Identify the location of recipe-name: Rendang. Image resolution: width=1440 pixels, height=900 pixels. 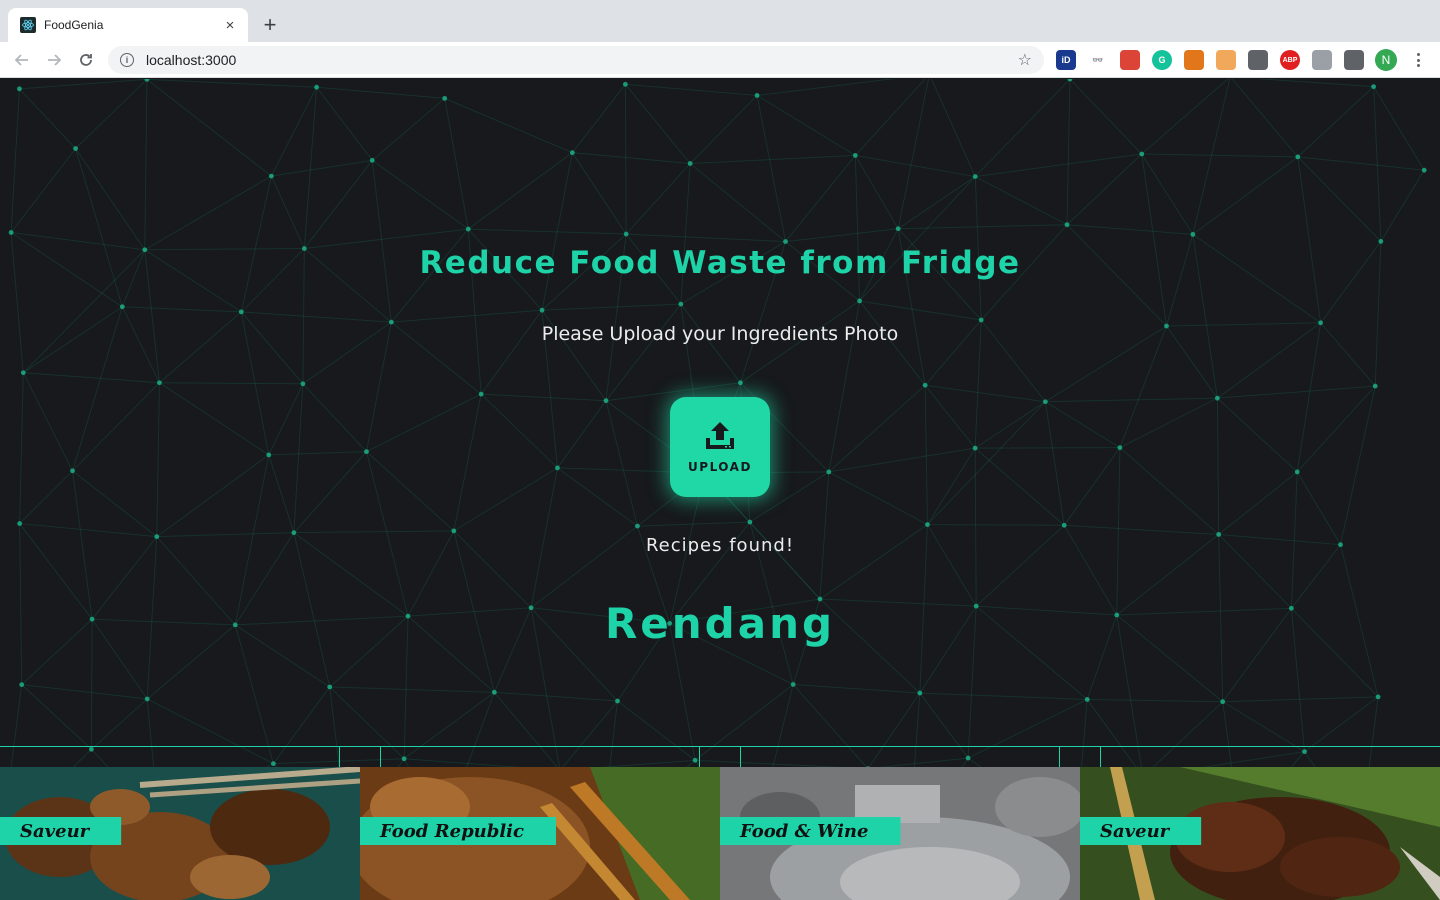
(720, 623).